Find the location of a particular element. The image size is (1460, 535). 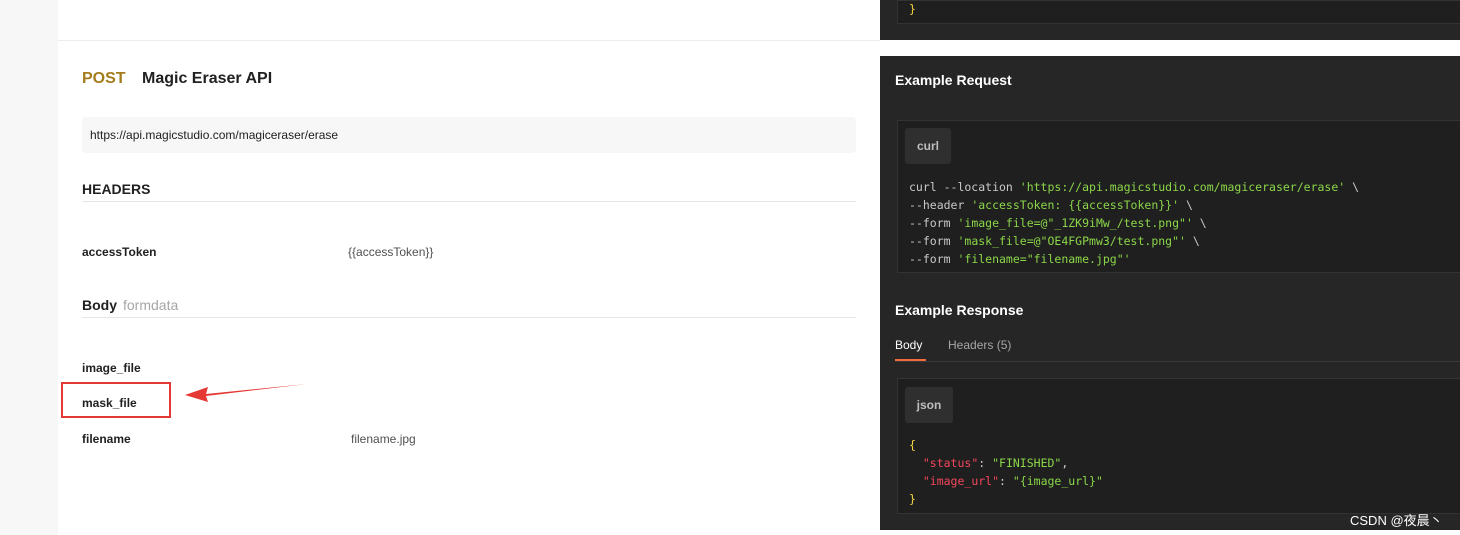

json-entry: "status": "FINISHED", is located at coordinates (995, 463).